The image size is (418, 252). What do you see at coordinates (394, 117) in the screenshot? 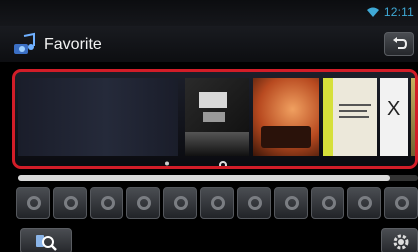
I see `album-cover: X` at bounding box center [394, 117].